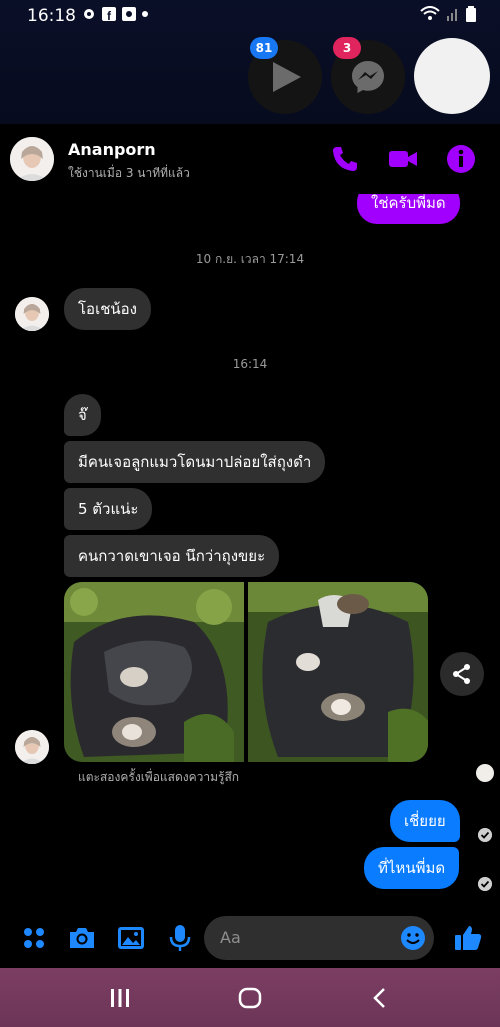  Describe the element at coordinates (347, 48) in the screenshot. I see `messenger-badge: 3` at that location.